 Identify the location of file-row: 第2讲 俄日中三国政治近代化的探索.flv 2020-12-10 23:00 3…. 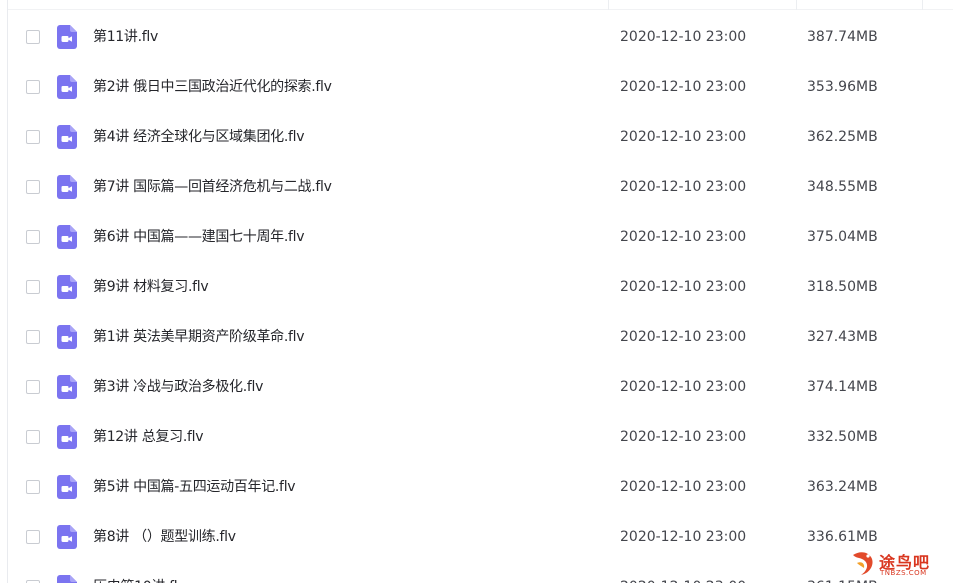
(480, 86).